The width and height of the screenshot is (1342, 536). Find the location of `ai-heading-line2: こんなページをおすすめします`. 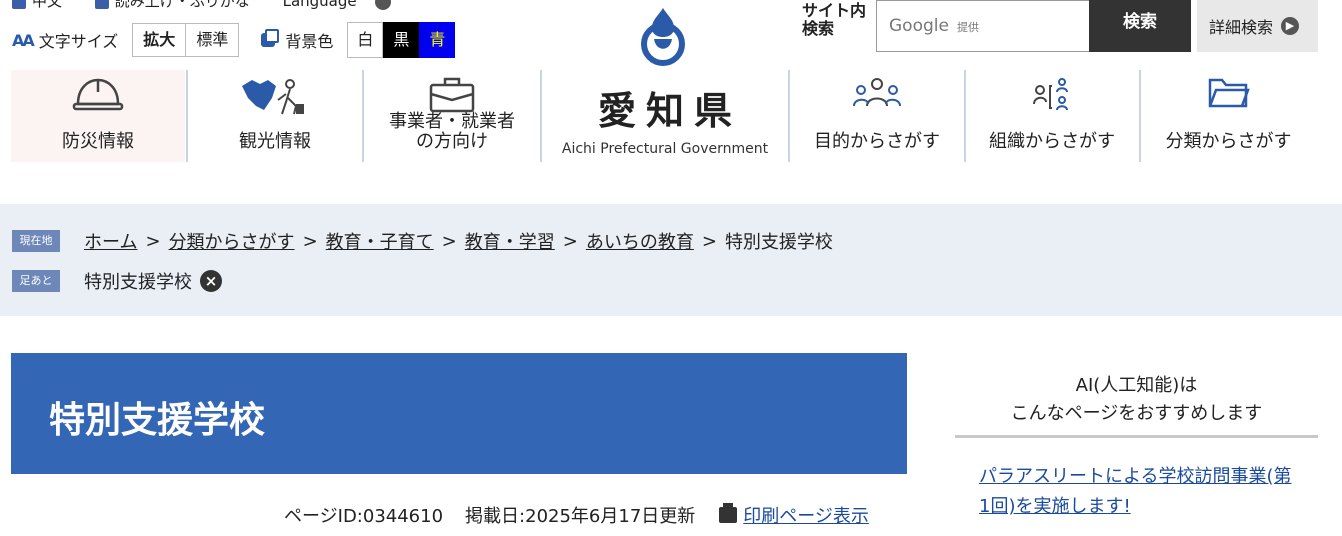

ai-heading-line2: こんなページをおすすめします is located at coordinates (1136, 413).